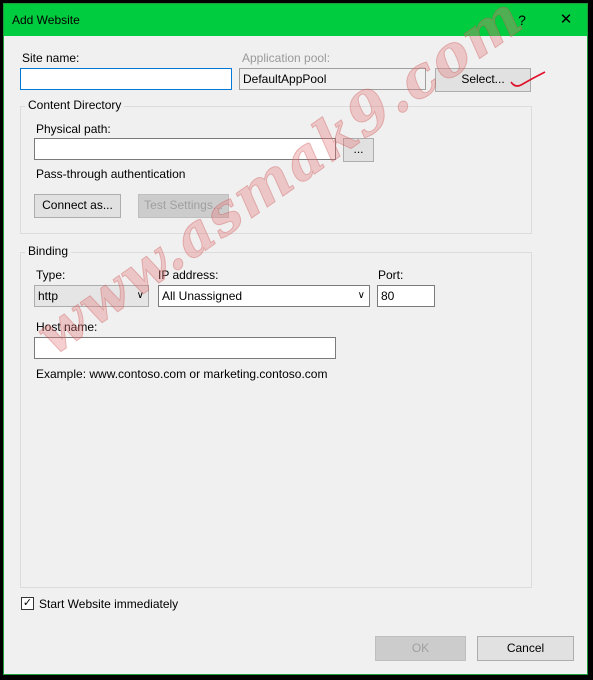  Describe the element at coordinates (67, 327) in the screenshot. I see `host-name-label: Host name:` at that location.